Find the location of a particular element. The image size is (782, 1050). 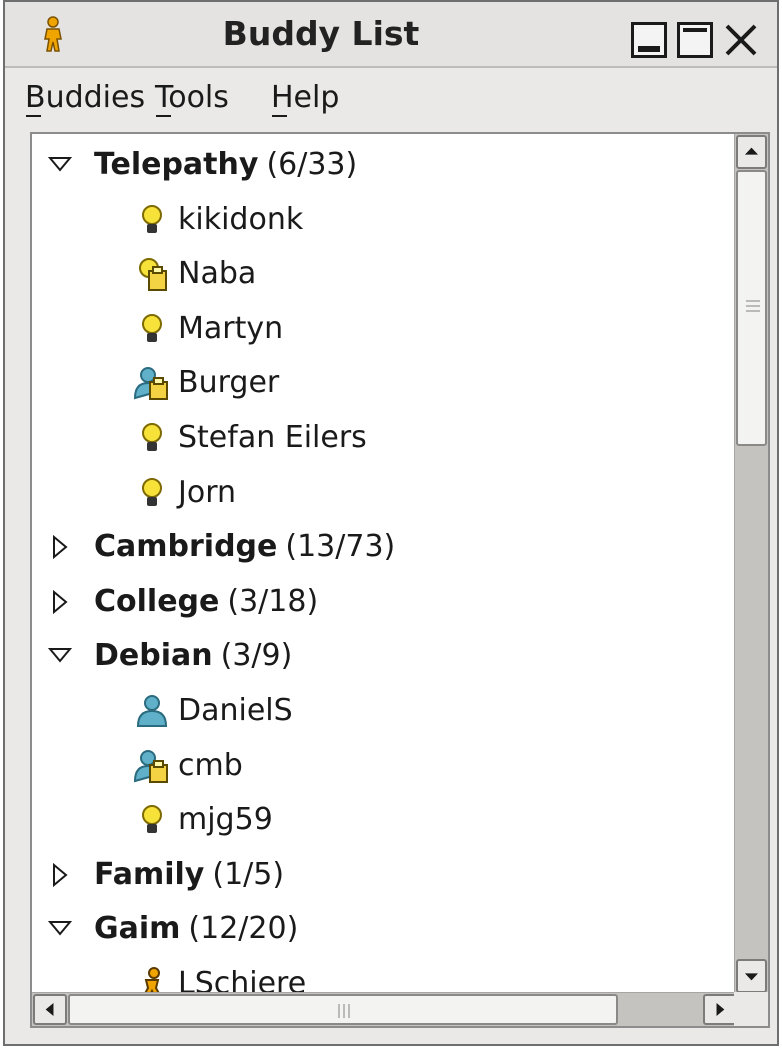

group-row: Debian (3/9) is located at coordinates (382, 656).